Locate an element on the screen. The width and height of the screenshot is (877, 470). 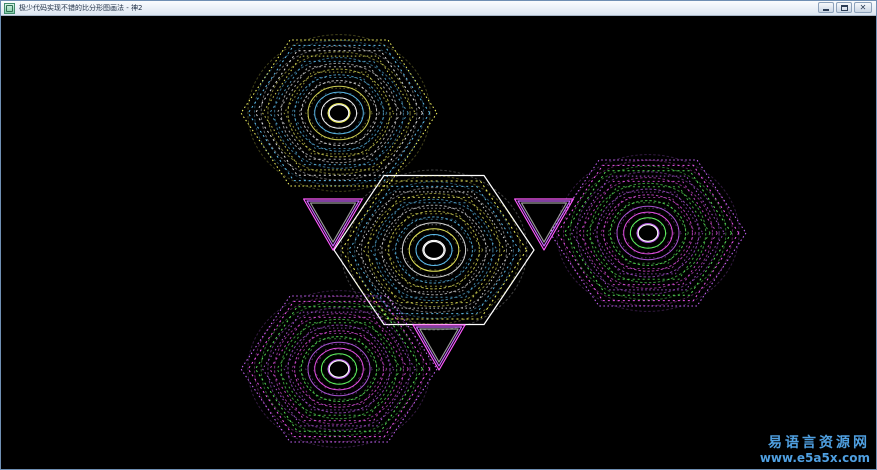
minimize-button is located at coordinates (826, 7).